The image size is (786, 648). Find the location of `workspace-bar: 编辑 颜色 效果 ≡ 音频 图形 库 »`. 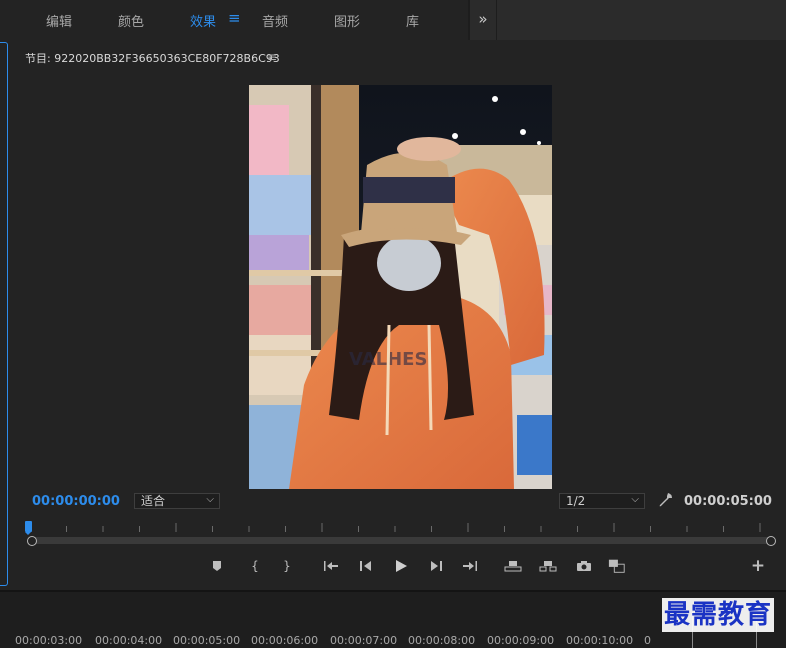

workspace-bar: 编辑 颜色 效果 ≡ 音频 图形 库 » is located at coordinates (393, 20).